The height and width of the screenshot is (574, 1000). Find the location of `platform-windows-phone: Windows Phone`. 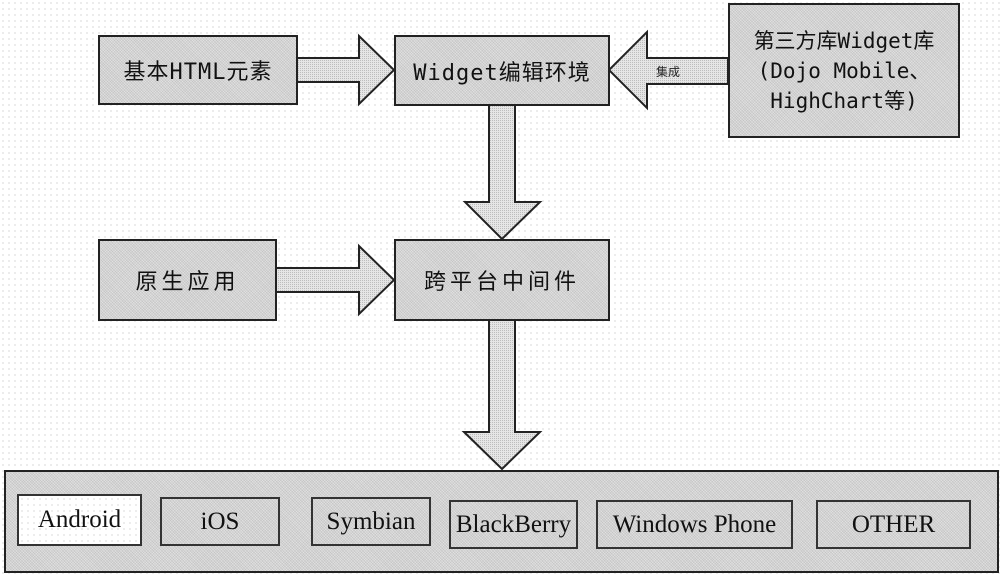

platform-windows-phone: Windows Phone is located at coordinates (694, 524).